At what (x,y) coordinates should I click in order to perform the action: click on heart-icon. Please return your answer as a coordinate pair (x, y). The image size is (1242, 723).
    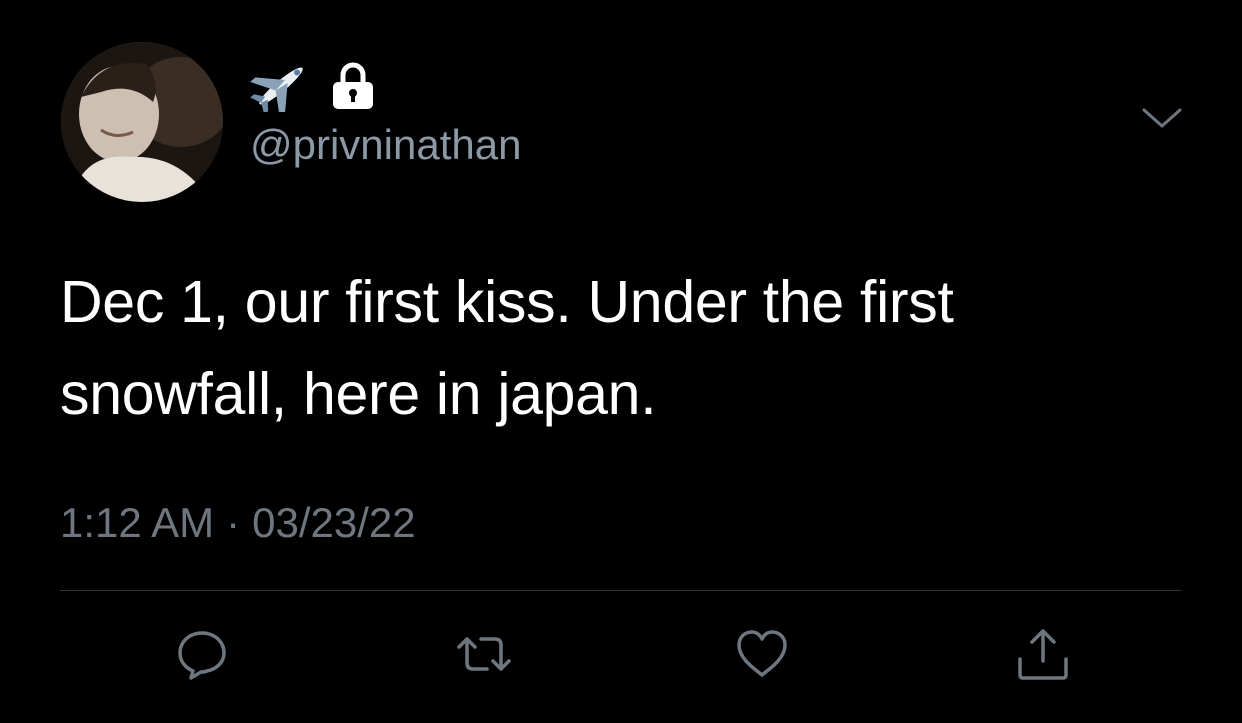
    Looking at the image, I should click on (762, 653).